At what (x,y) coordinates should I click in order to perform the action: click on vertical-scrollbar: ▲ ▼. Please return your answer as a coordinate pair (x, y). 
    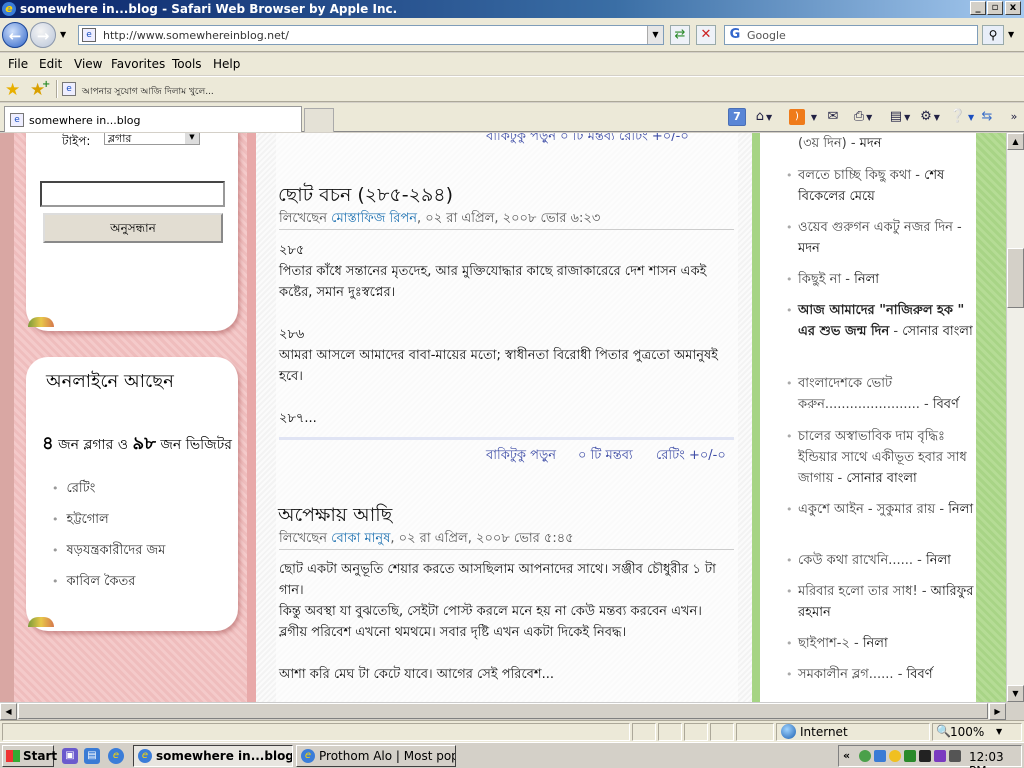
    Looking at the image, I should click on (1015, 417).